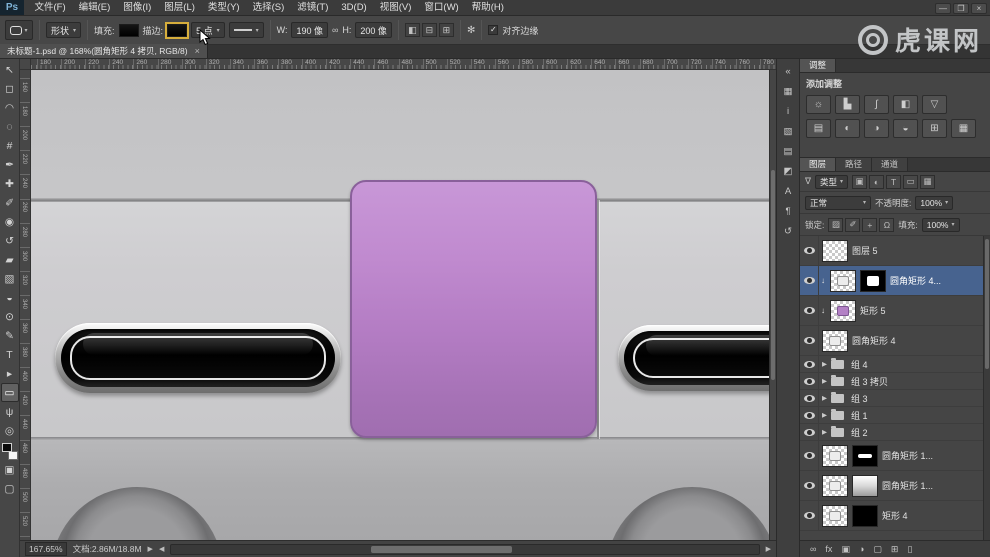 Image resolution: width=990 pixels, height=557 pixels. What do you see at coordinates (487, 7) in the screenshot?
I see `menu-item-help: 帮助(H)` at bounding box center [487, 7].